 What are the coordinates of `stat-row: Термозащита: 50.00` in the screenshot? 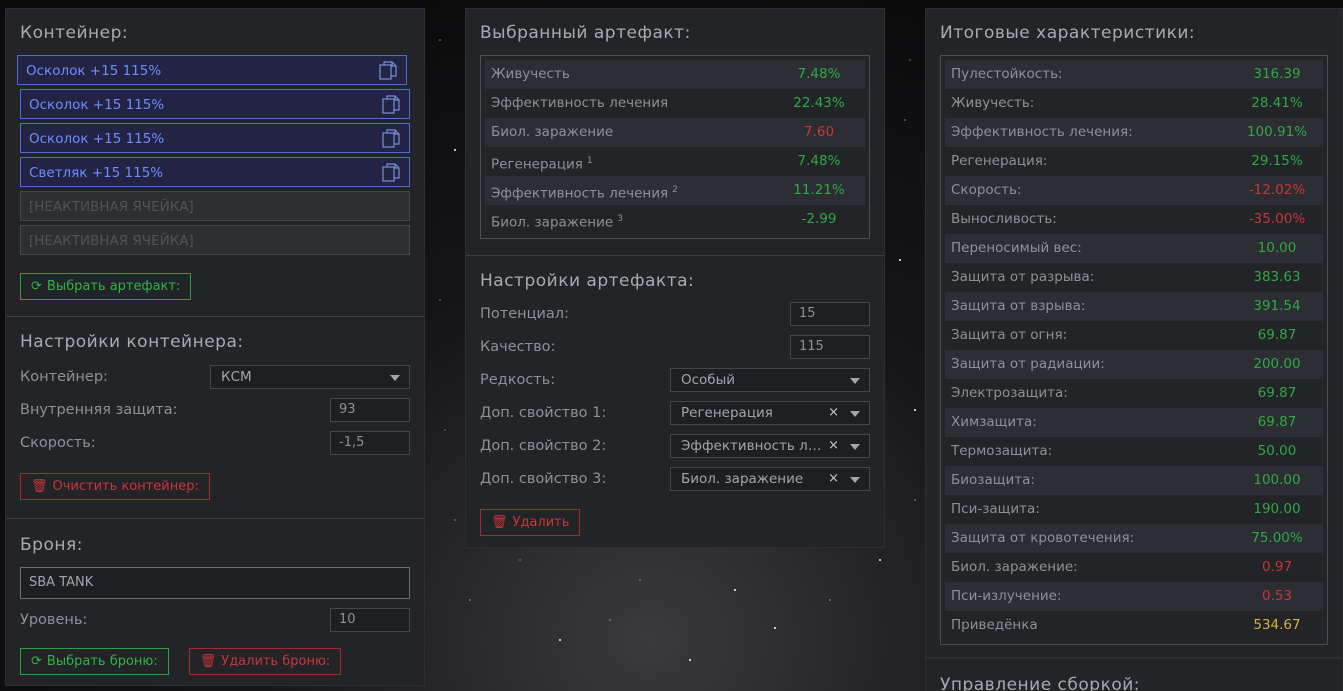 It's located at (1134, 451).